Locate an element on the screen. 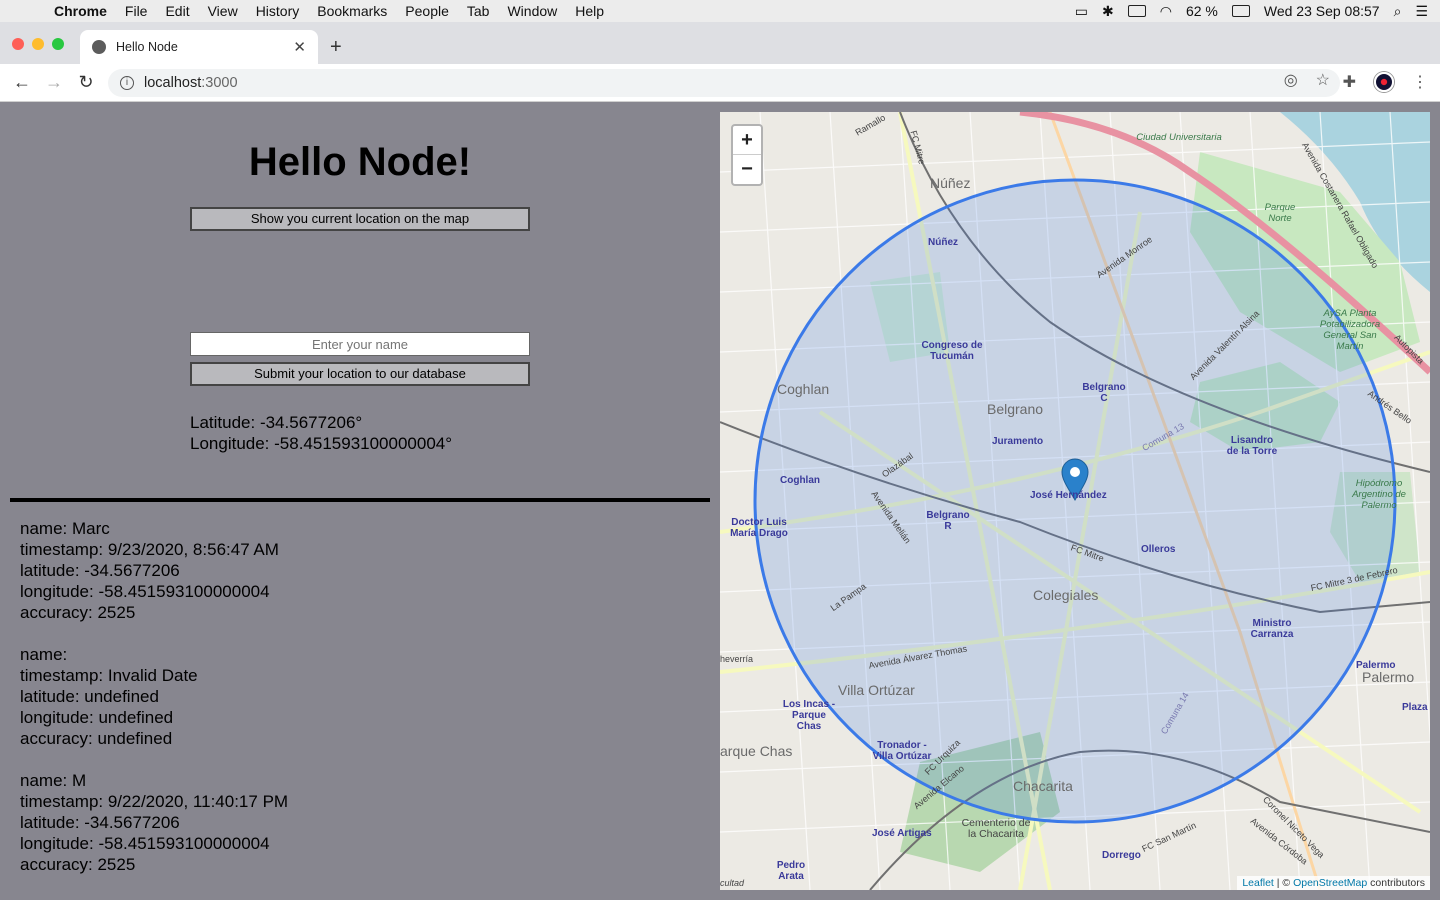 This screenshot has height=900, width=1440. submit-location-button: Submit your location to our database is located at coordinates (360, 374).